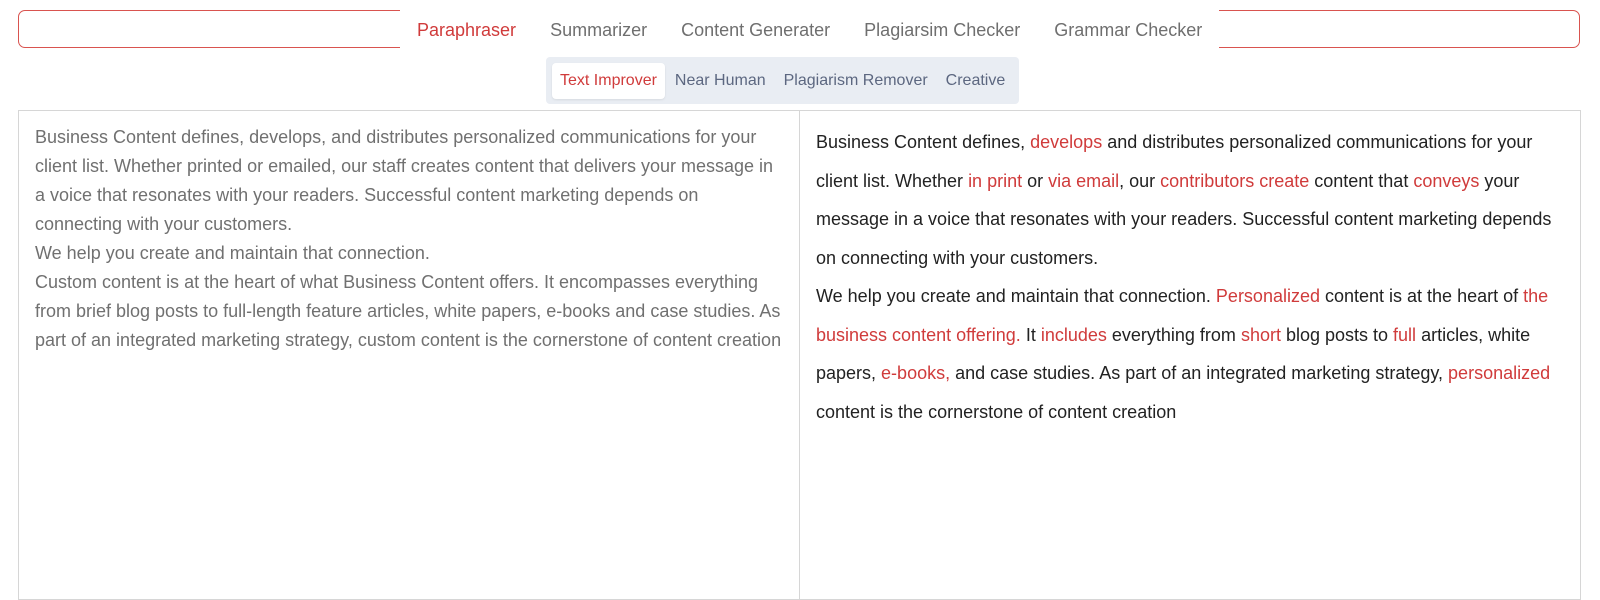  I want to click on changed-phrase: Personalized, so click(1268, 296).